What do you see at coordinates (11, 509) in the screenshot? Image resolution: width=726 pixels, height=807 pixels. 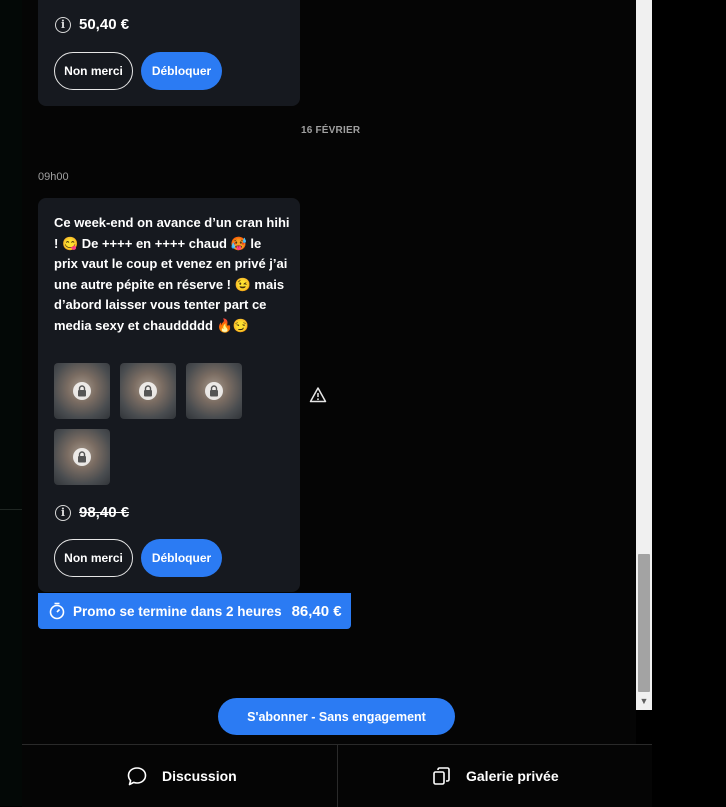 I see `rail-divider` at bounding box center [11, 509].